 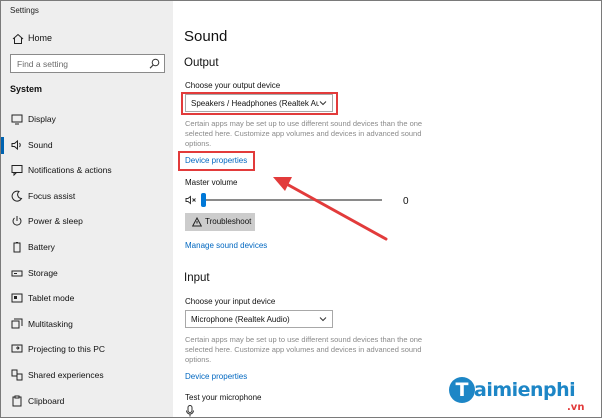 I want to click on section-label-system: System, so click(x=26, y=89).